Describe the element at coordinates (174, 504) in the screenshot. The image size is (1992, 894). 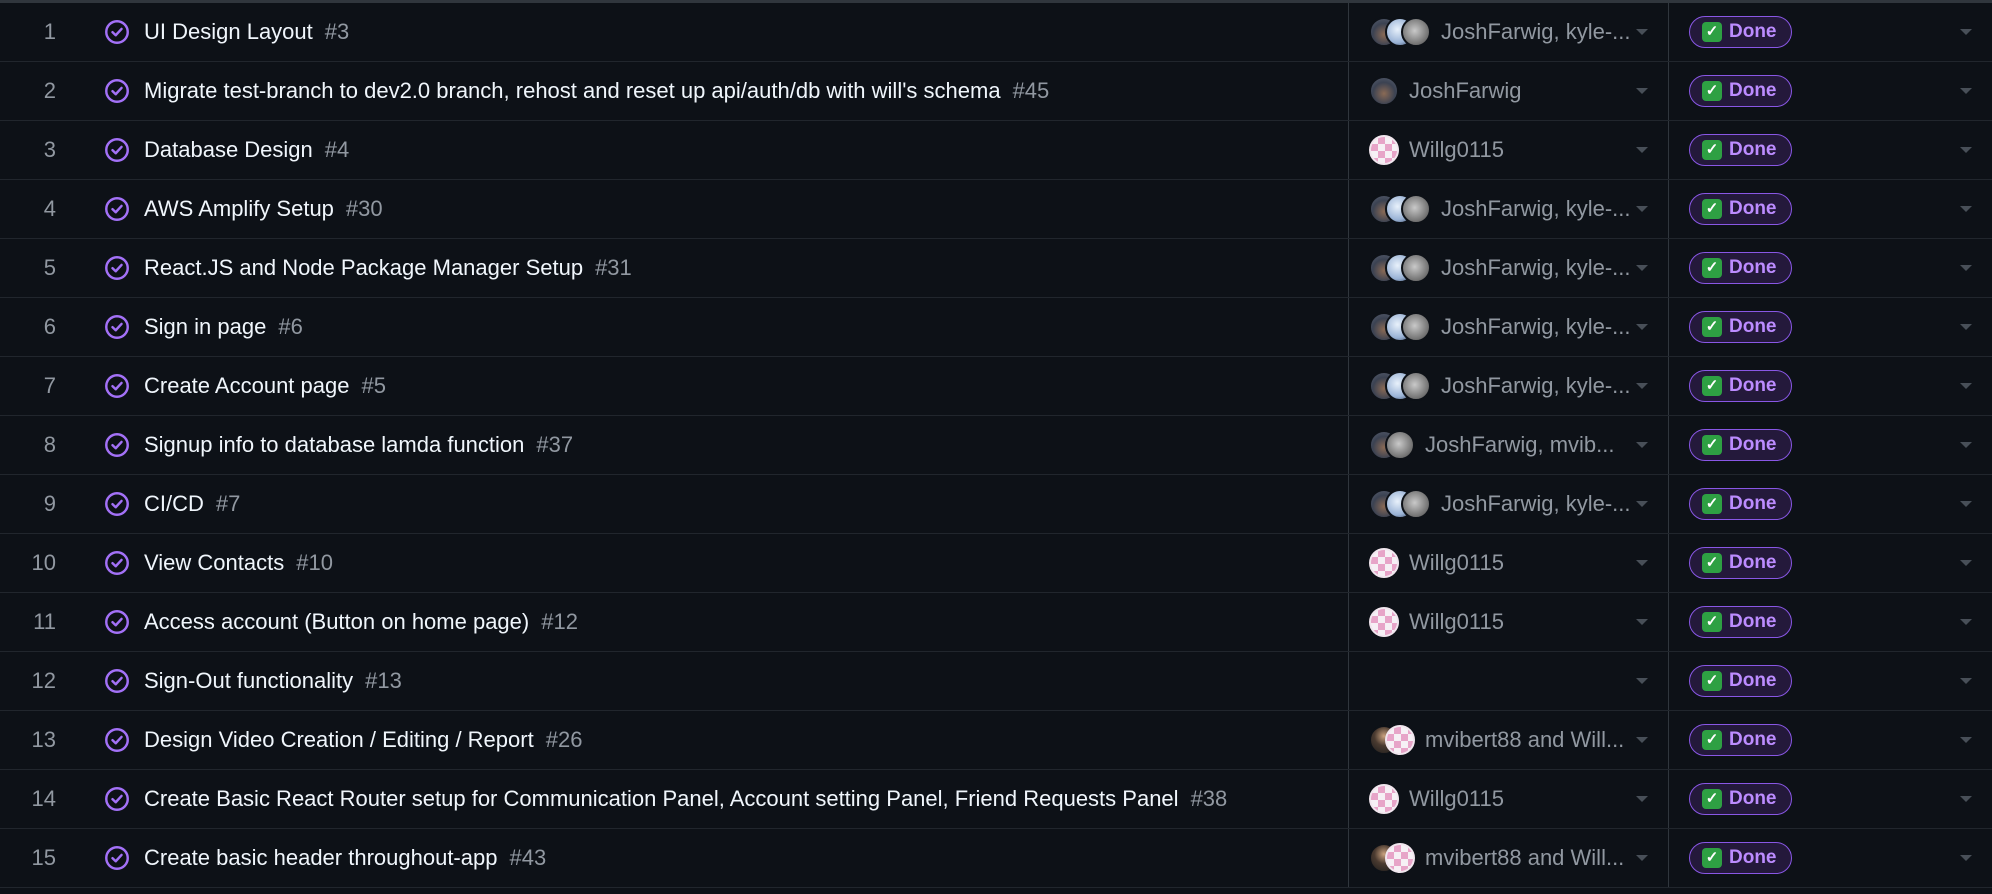
I see `issue-title-link: CI/CD` at that location.